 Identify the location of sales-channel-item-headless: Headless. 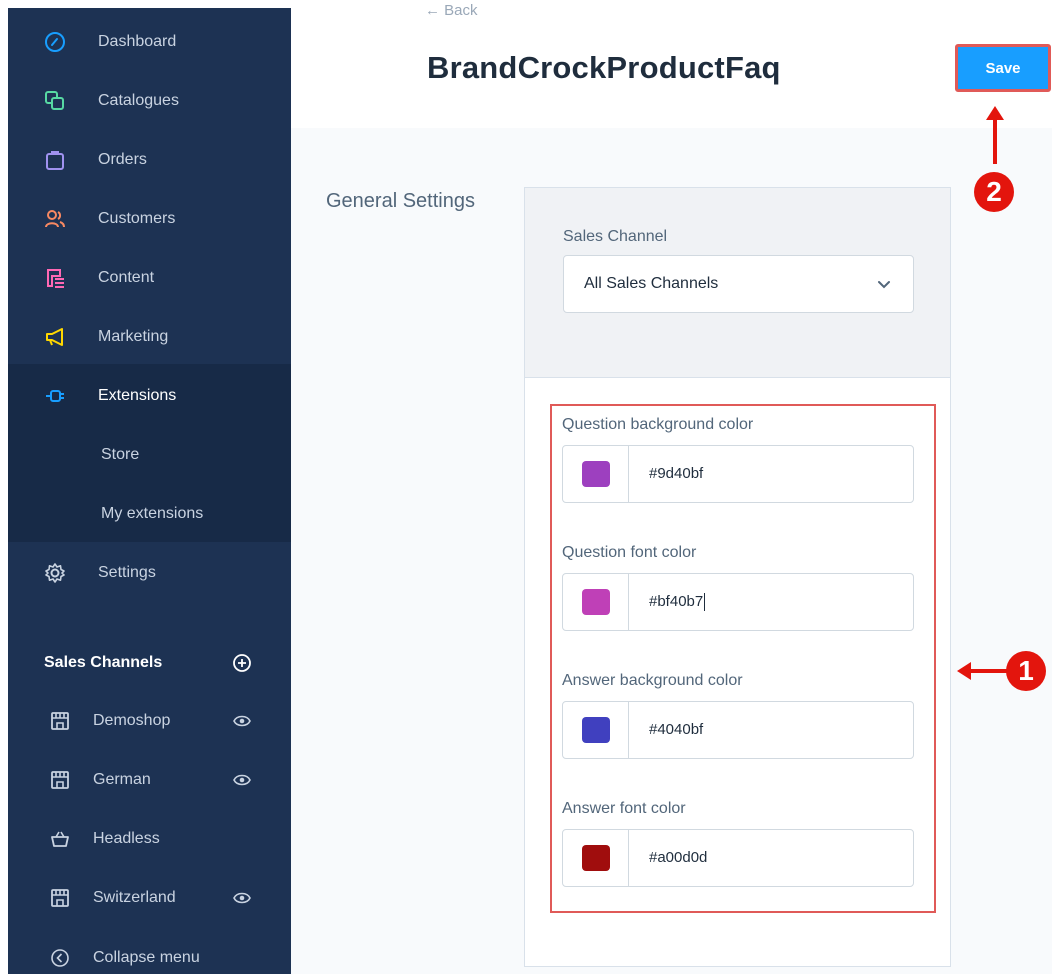
(149, 838).